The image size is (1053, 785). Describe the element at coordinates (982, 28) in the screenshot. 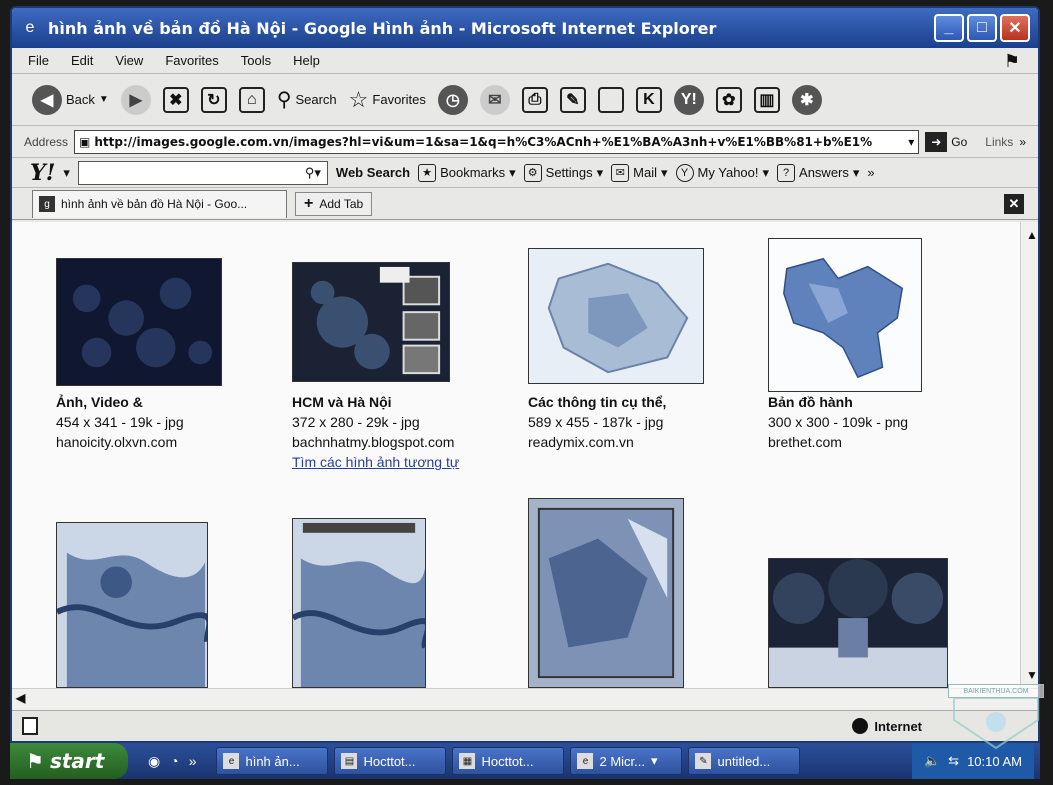

I see `maximize-button: □` at that location.